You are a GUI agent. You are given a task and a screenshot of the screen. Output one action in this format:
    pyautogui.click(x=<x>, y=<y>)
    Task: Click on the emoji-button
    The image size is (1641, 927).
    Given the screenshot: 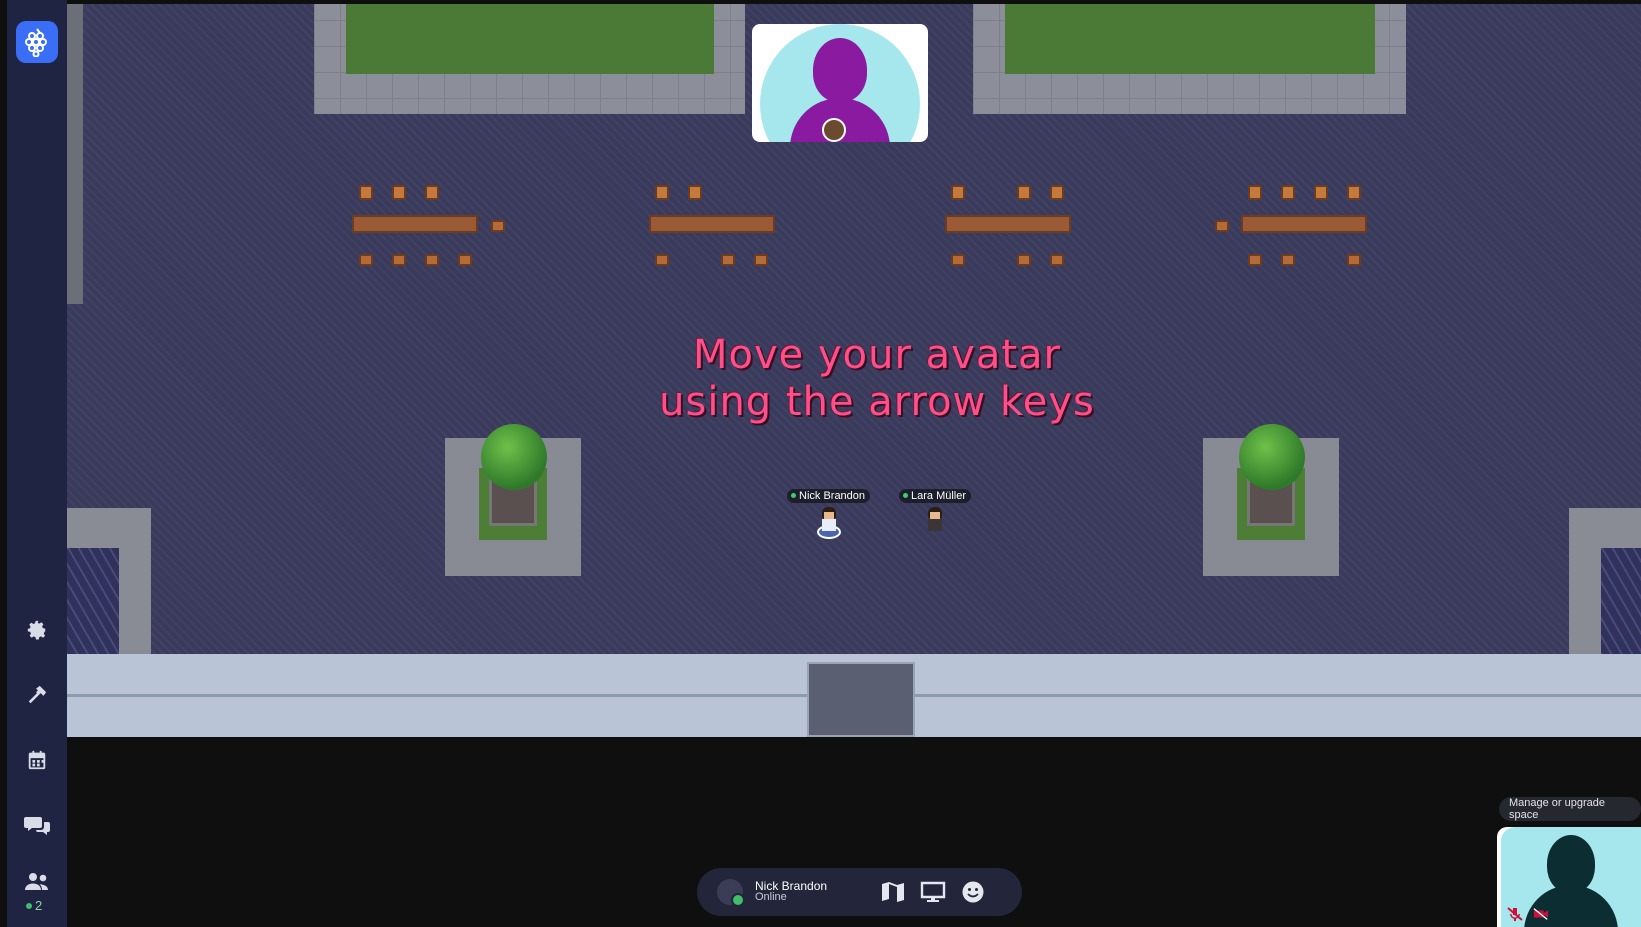 What is the action you would take?
    pyautogui.click(x=973, y=892)
    